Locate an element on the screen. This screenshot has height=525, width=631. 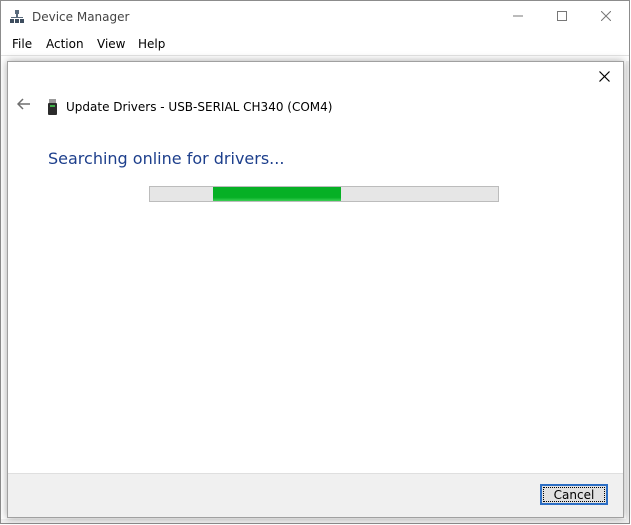
back-arrow-icon is located at coordinates (23, 106).